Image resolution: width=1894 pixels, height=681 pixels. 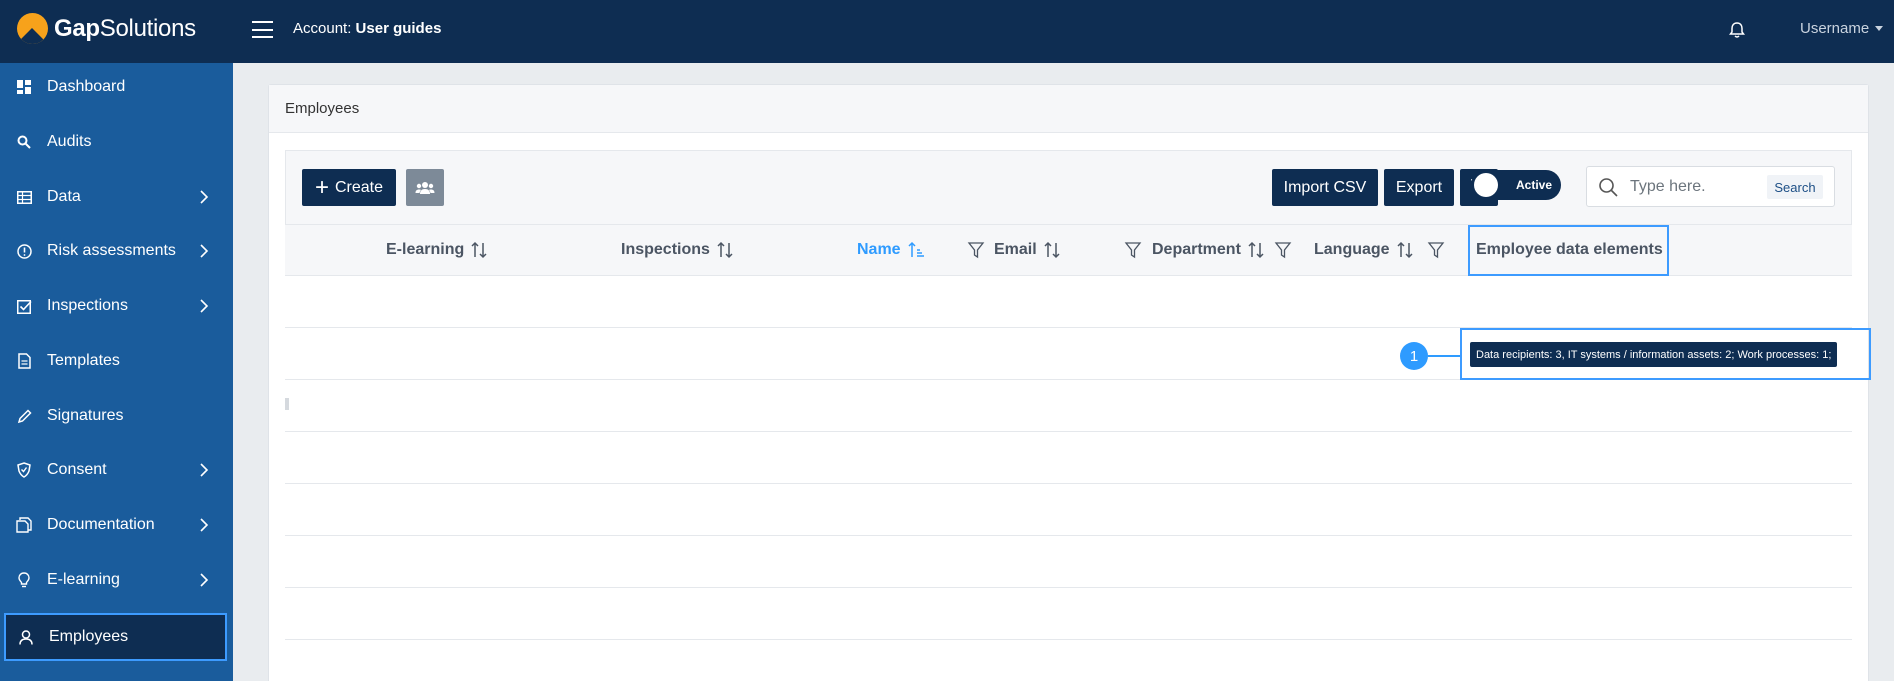 What do you see at coordinates (24, 87) in the screenshot?
I see `dashboard-icon` at bounding box center [24, 87].